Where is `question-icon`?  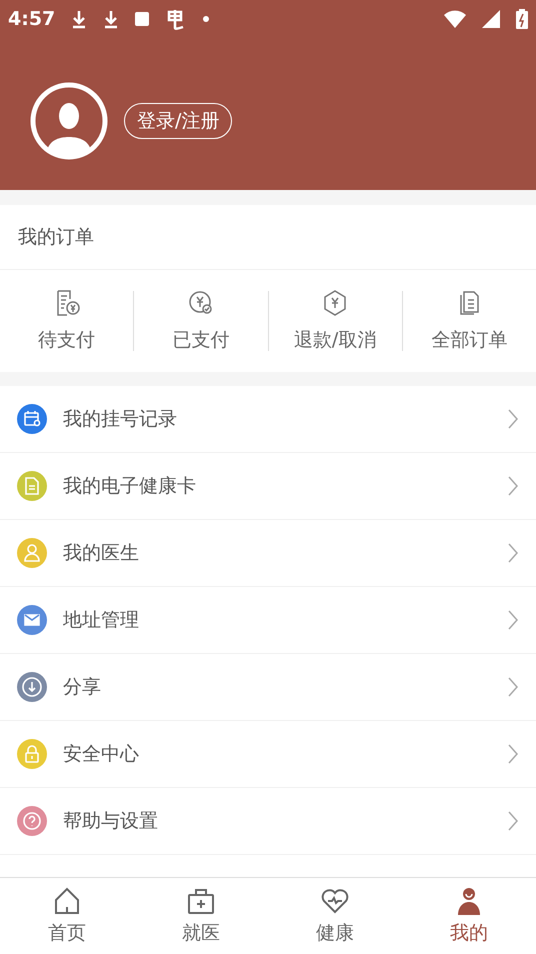
question-icon is located at coordinates (32, 821).